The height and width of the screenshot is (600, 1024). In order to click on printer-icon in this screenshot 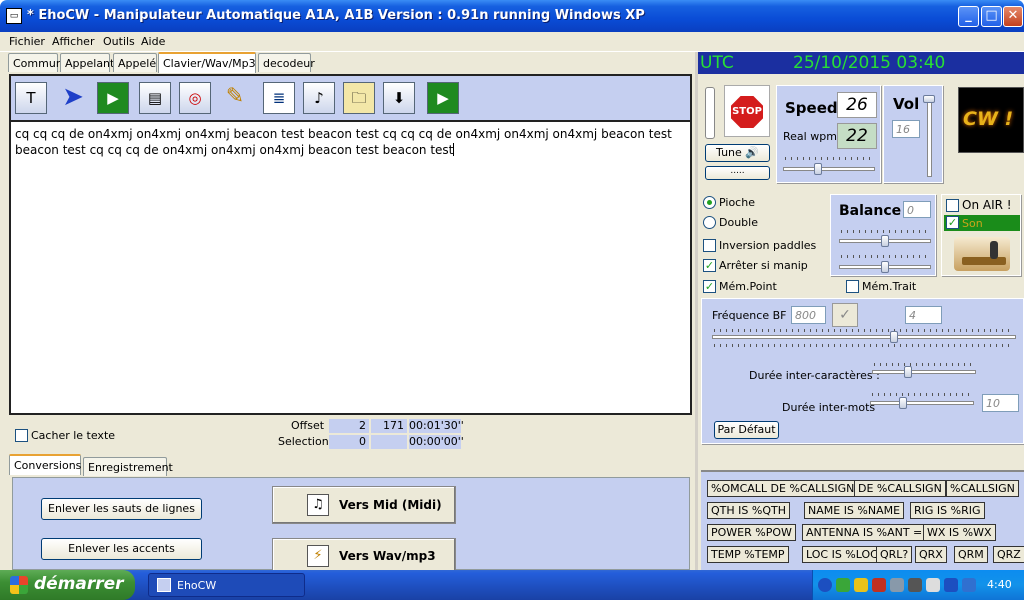, I will do `click(897, 585)`.